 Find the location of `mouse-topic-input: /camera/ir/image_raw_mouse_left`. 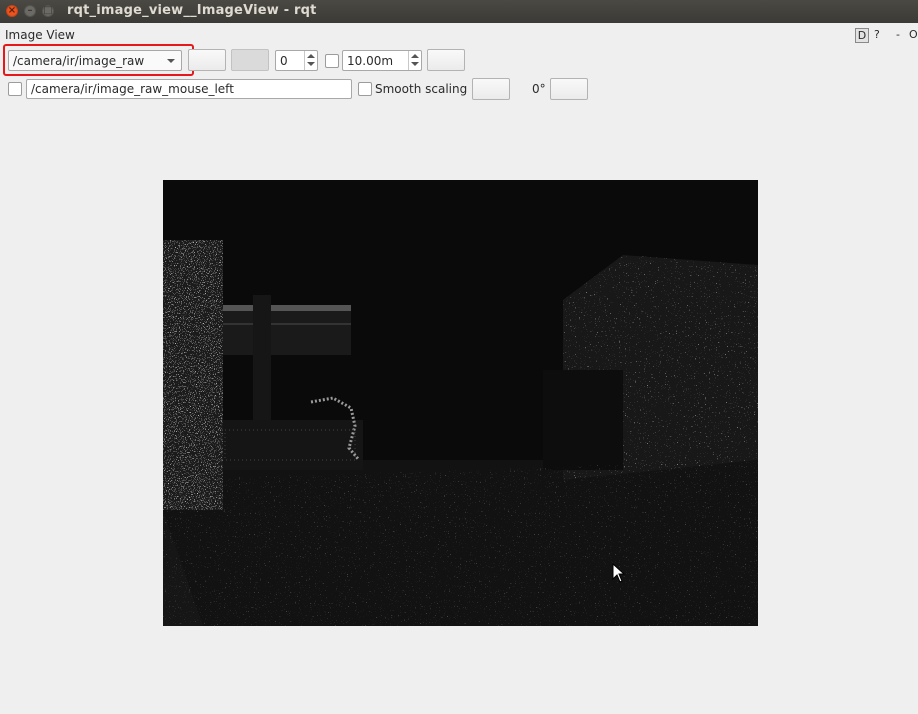

mouse-topic-input: /camera/ir/image_raw_mouse_left is located at coordinates (189, 89).